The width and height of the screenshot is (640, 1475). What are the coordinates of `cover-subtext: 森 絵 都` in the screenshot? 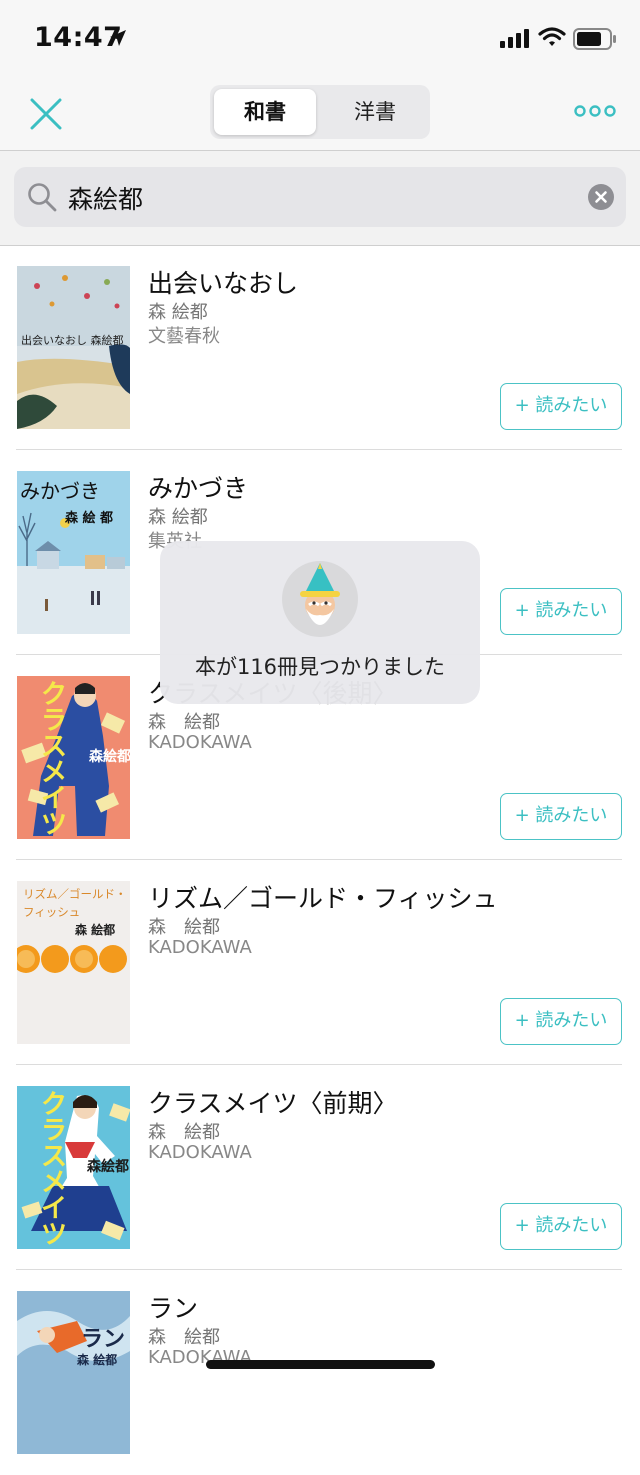 It's located at (89, 518).